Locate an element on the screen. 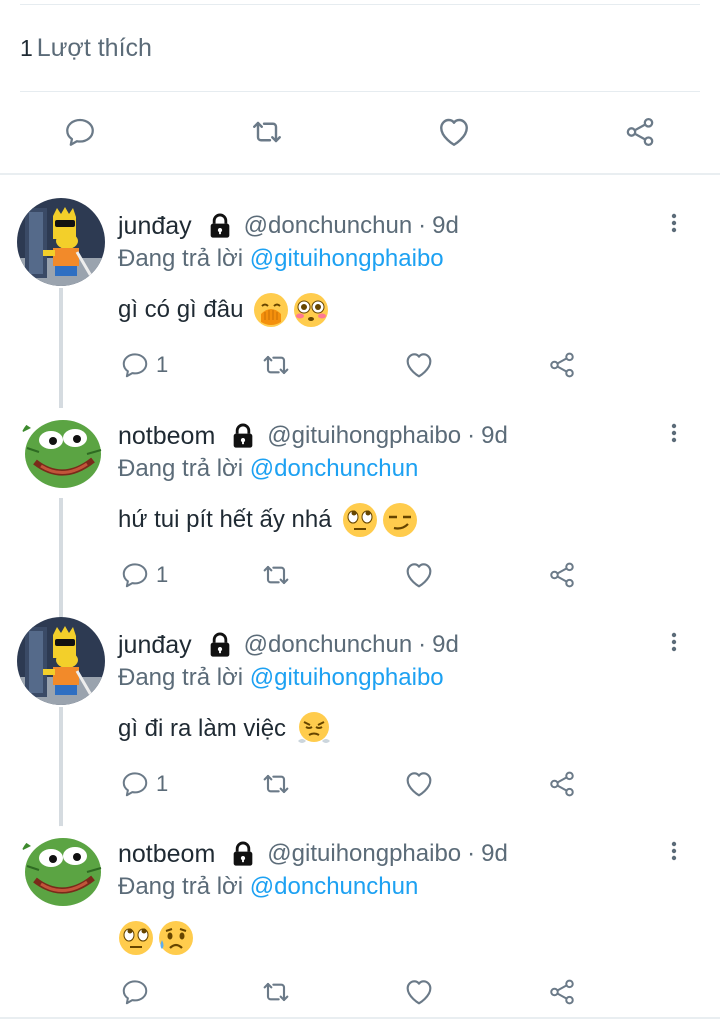  pepe-avatar is located at coordinates (61, 452).